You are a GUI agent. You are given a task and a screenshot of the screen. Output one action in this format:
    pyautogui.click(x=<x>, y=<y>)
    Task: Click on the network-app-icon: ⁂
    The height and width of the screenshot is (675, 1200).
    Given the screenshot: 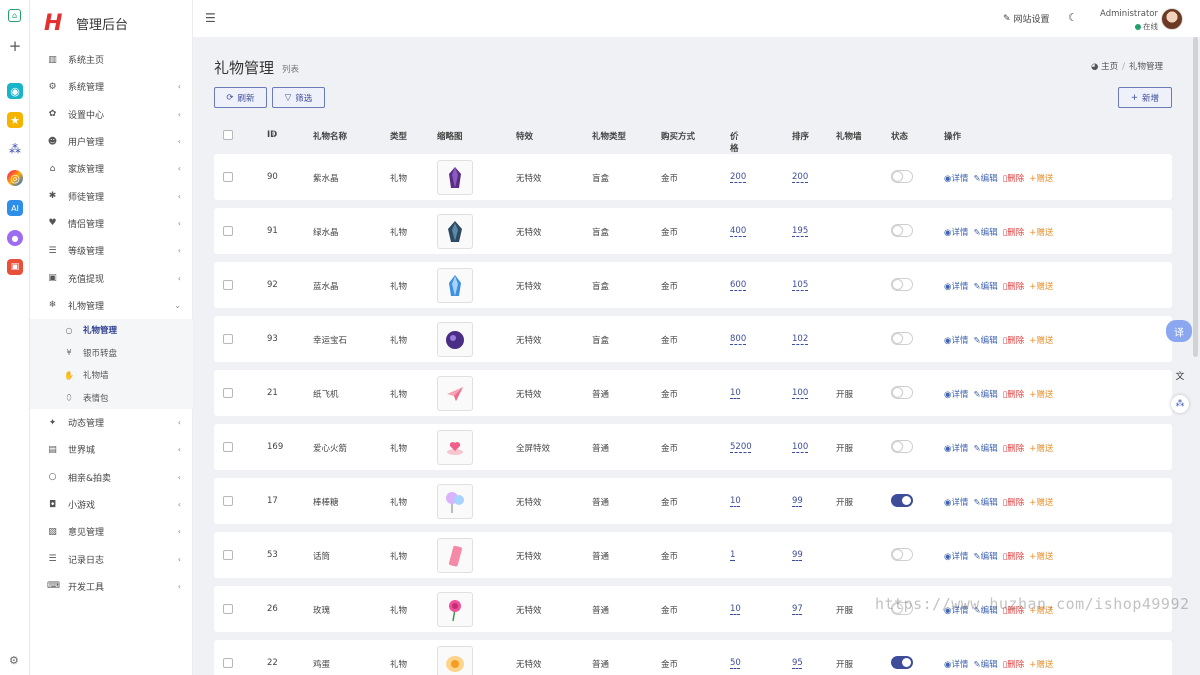 What is the action you would take?
    pyautogui.click(x=15, y=149)
    